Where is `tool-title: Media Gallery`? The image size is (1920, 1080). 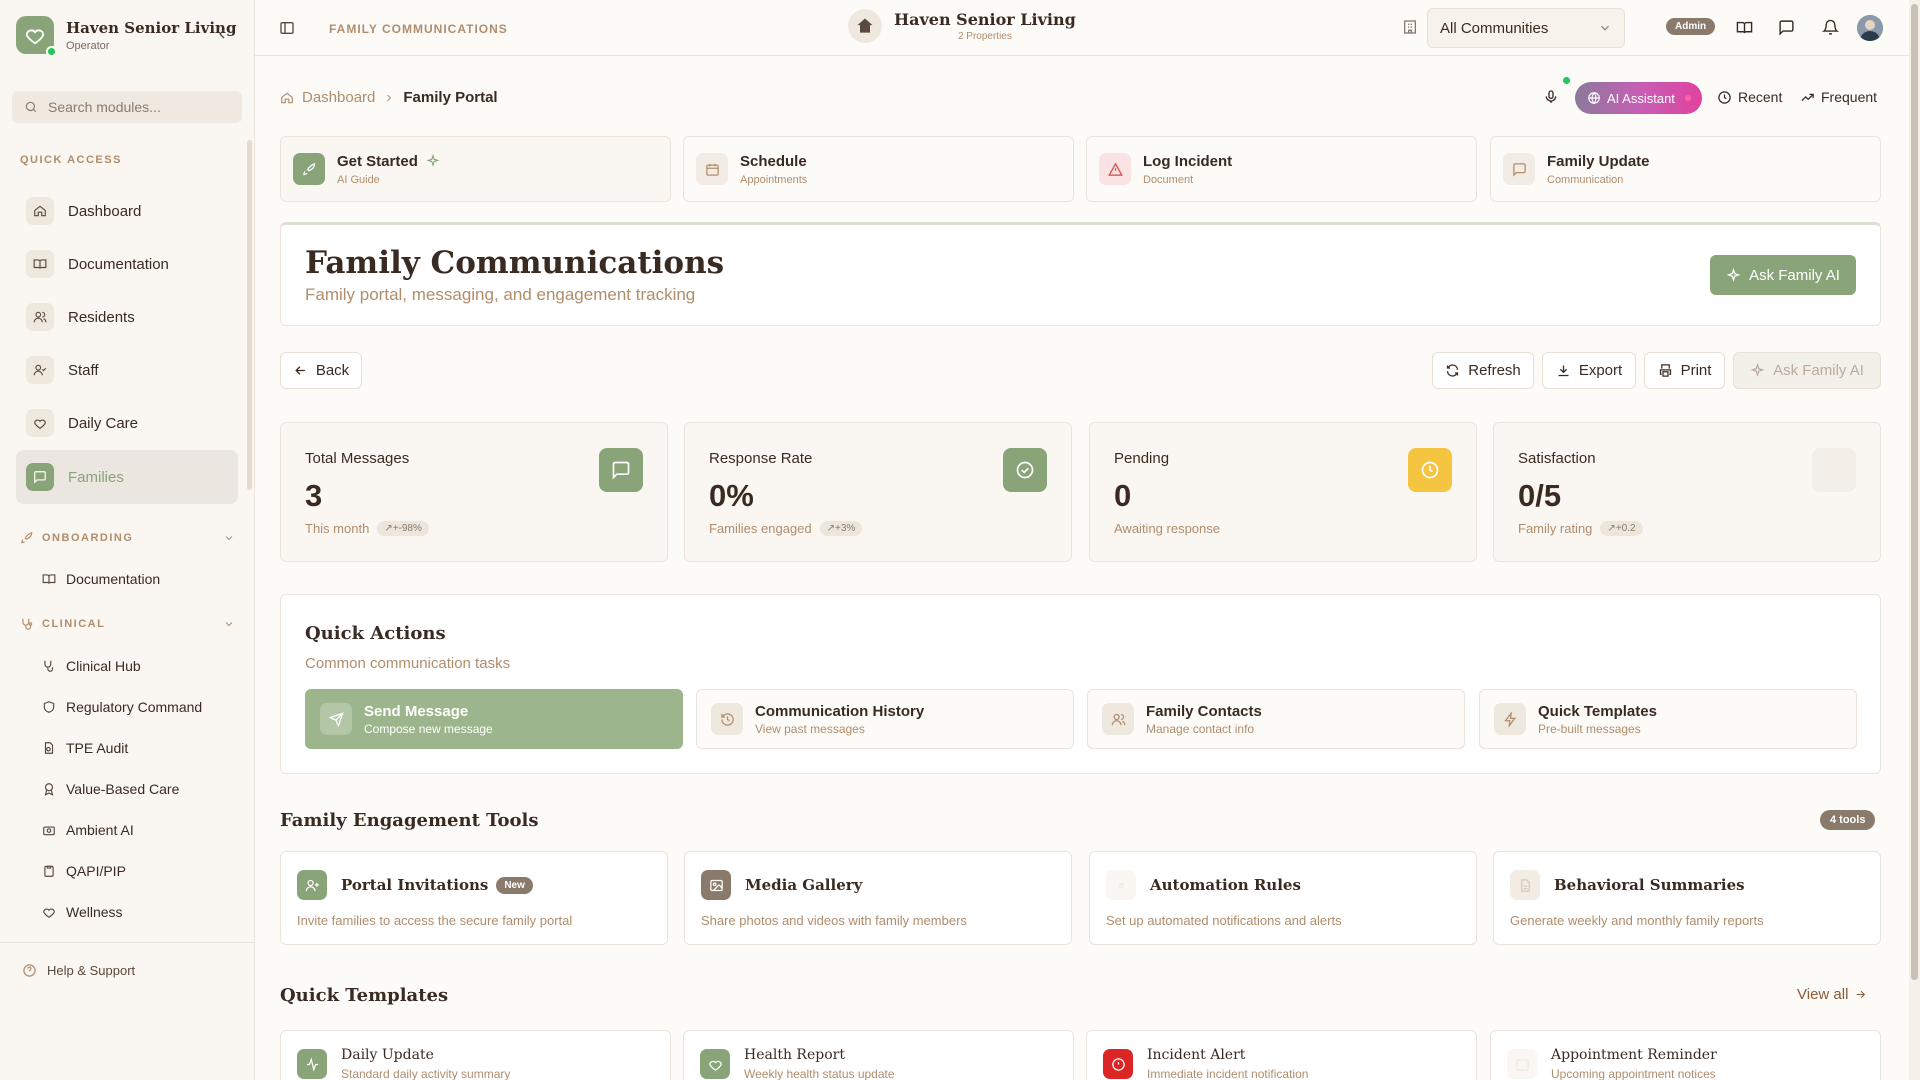 tool-title: Media Gallery is located at coordinates (804, 885).